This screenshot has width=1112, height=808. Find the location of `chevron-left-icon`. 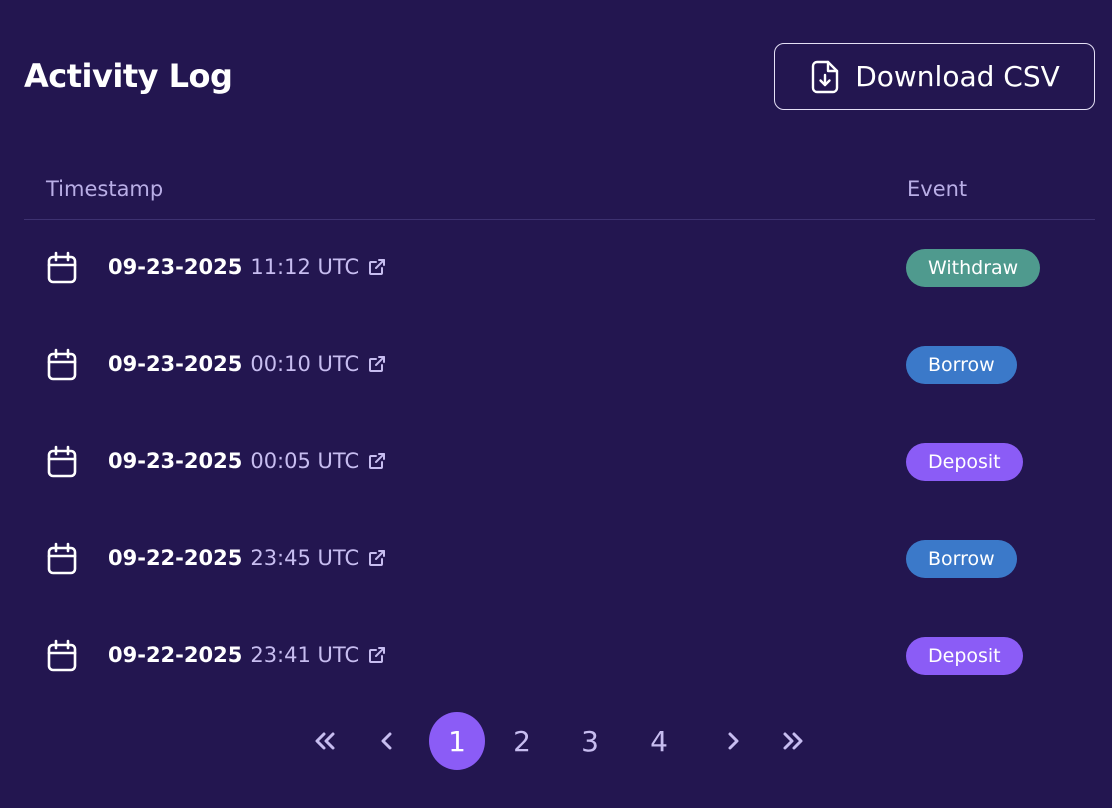

chevron-left-icon is located at coordinates (387, 741).